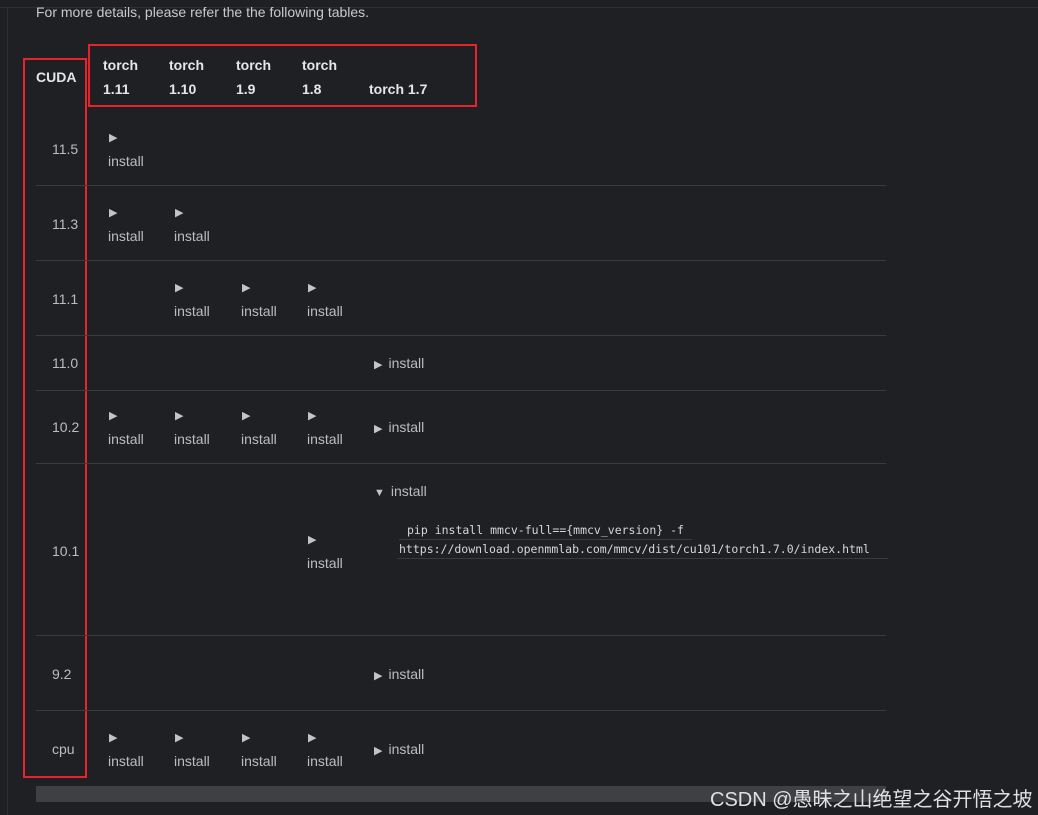 The width and height of the screenshot is (1038, 815). What do you see at coordinates (871, 800) in the screenshot?
I see `watermark: CSDN @愚昧之山绝望之谷开悟之坡` at bounding box center [871, 800].